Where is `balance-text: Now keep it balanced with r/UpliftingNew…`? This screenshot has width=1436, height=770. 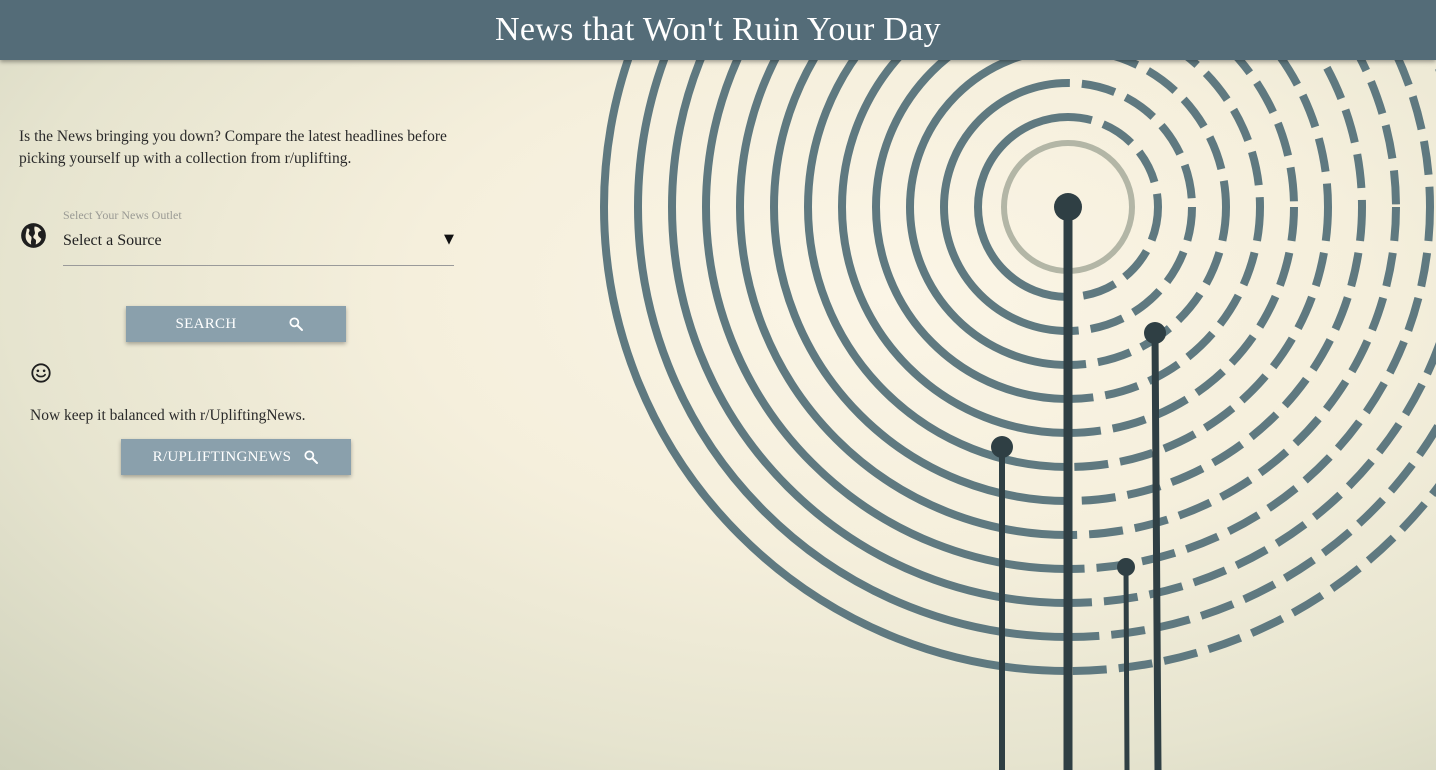
balance-text: Now keep it balanced with r/UpliftingNew… is located at coordinates (168, 415).